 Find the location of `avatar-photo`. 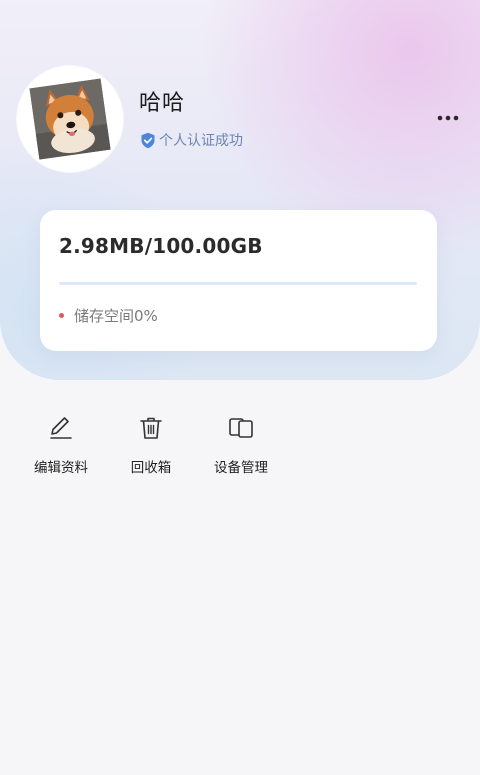

avatar-photo is located at coordinates (70, 119).